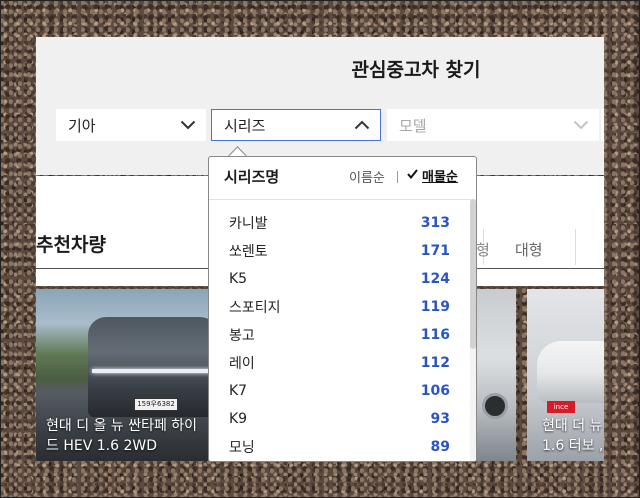  Describe the element at coordinates (362, 125) in the screenshot. I see `chevron-up-icon` at that location.